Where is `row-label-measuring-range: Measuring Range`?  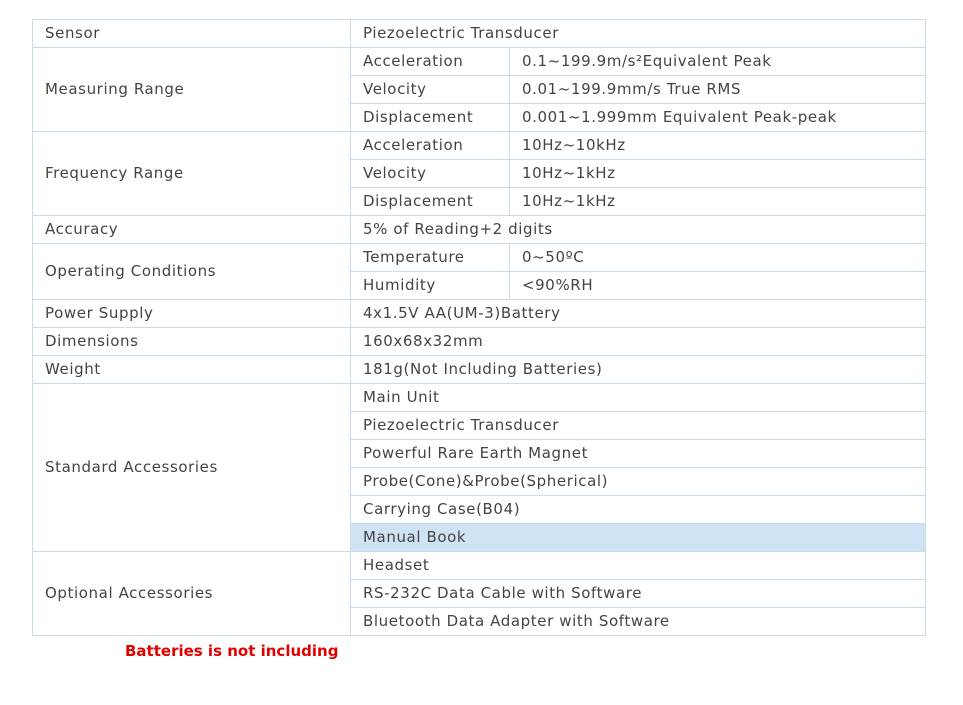 row-label-measuring-range: Measuring Range is located at coordinates (191, 89).